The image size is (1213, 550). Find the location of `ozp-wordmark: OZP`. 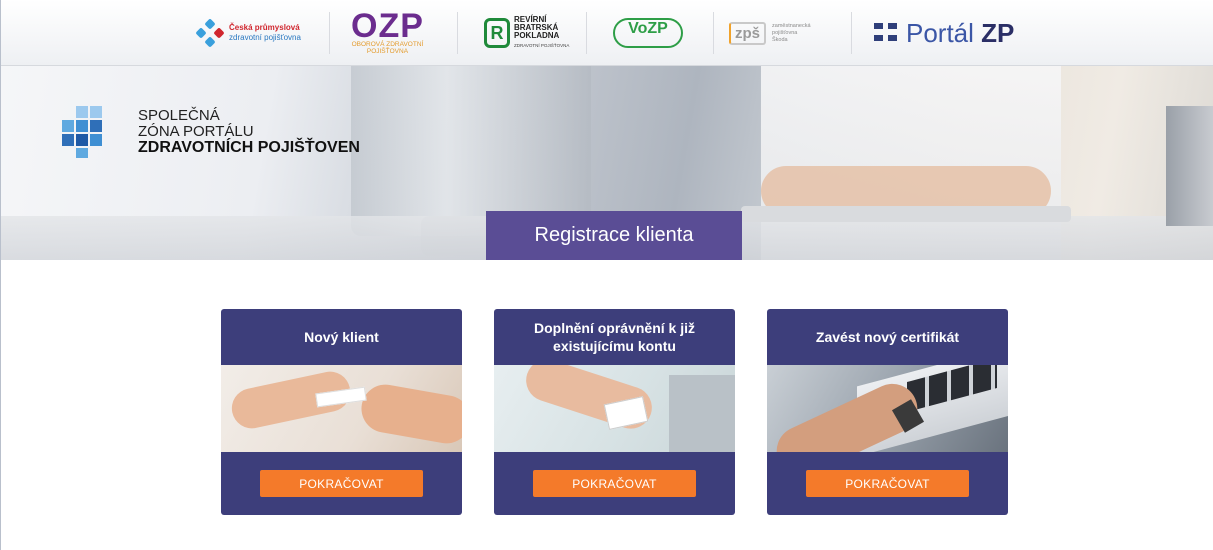

ozp-wordmark: OZP is located at coordinates (387, 26).